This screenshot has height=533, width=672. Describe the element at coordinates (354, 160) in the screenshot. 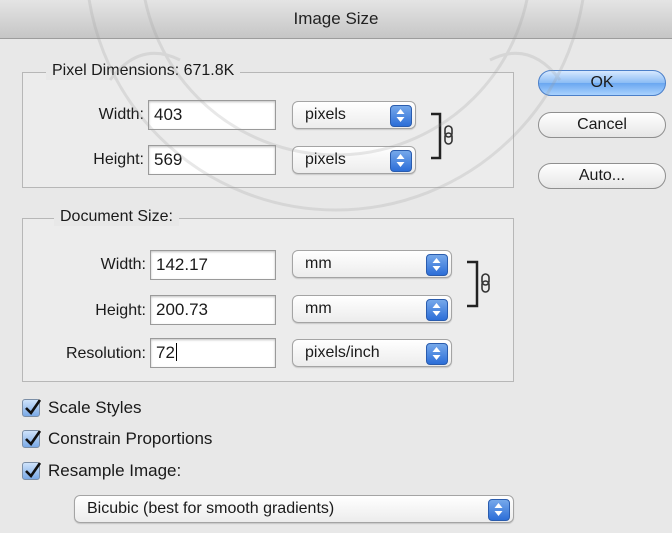

I see `pixel-height-unit-select: pixels` at that location.